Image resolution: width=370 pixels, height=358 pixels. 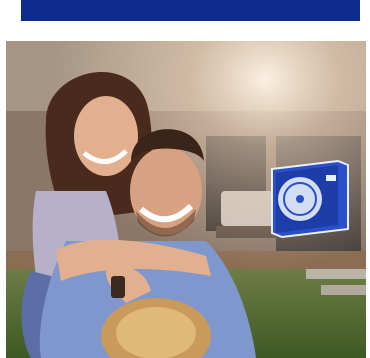 I want to click on straw-hat-crown, so click(x=156, y=332).